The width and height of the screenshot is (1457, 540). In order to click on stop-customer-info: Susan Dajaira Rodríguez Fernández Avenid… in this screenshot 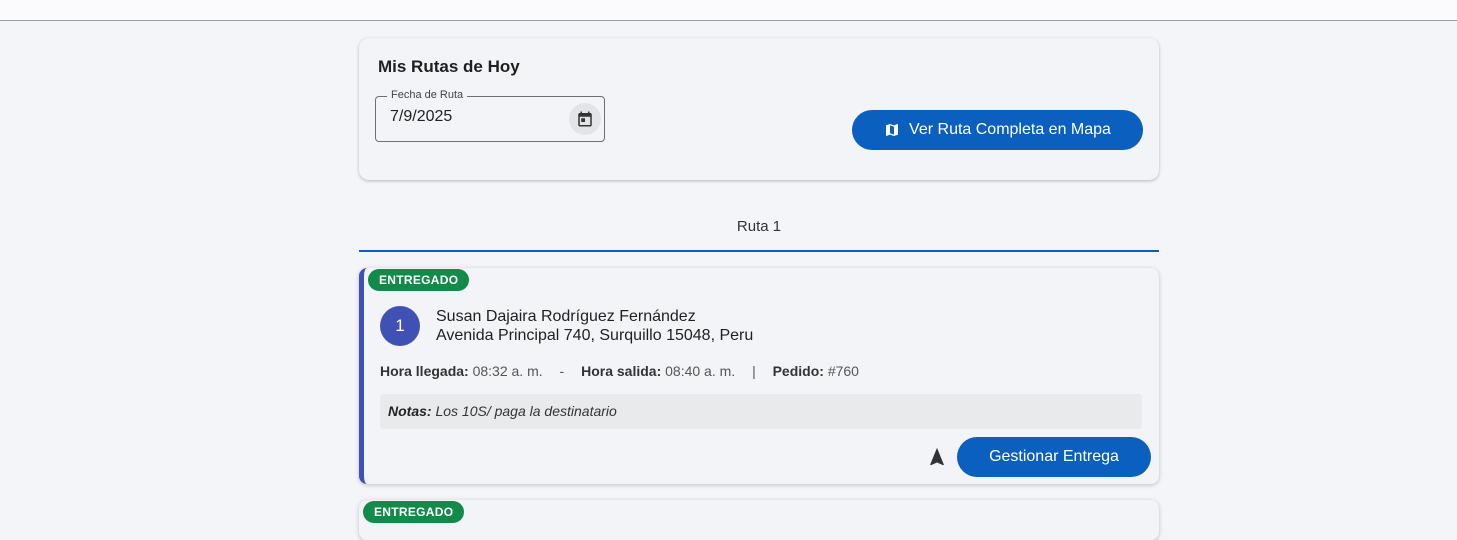, I will do `click(594, 326)`.